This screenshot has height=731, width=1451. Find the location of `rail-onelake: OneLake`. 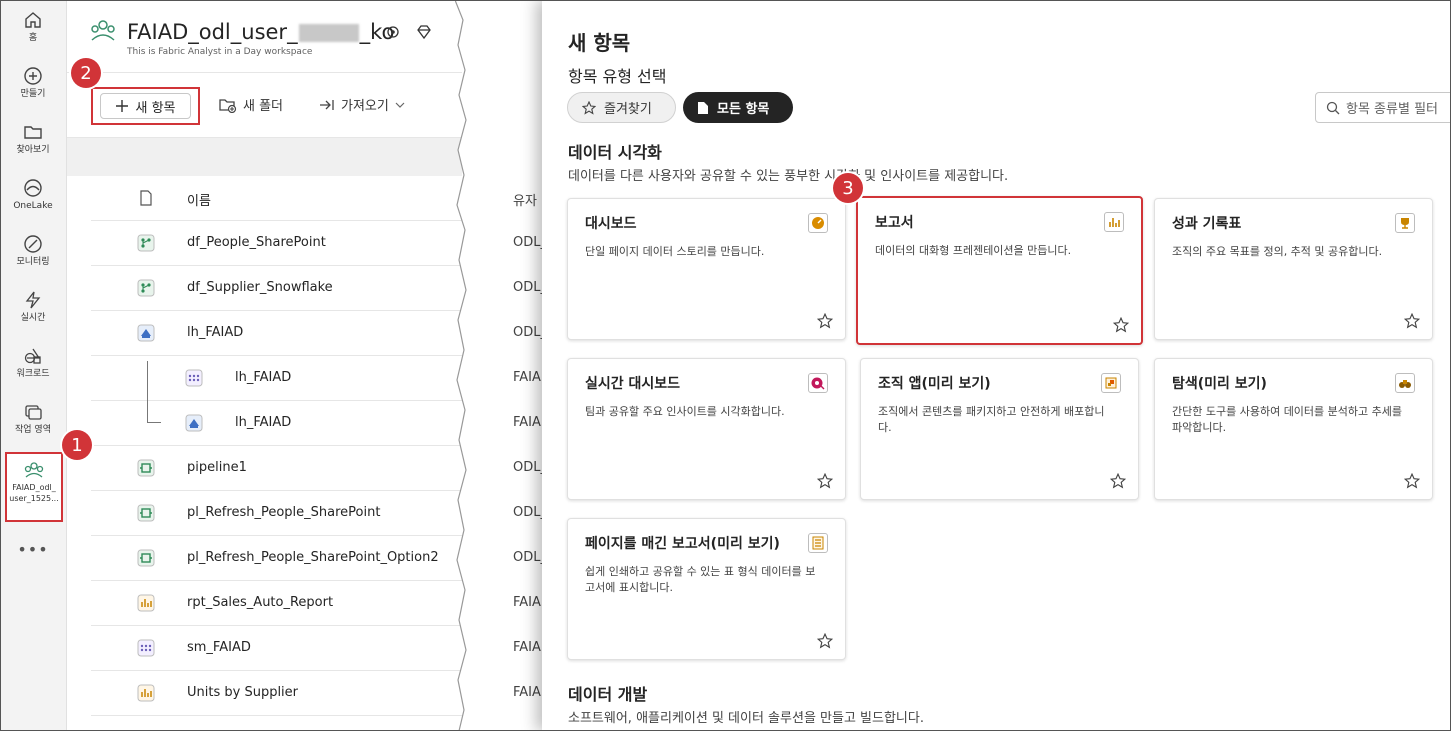

rail-onelake: OneLake is located at coordinates (33, 195).